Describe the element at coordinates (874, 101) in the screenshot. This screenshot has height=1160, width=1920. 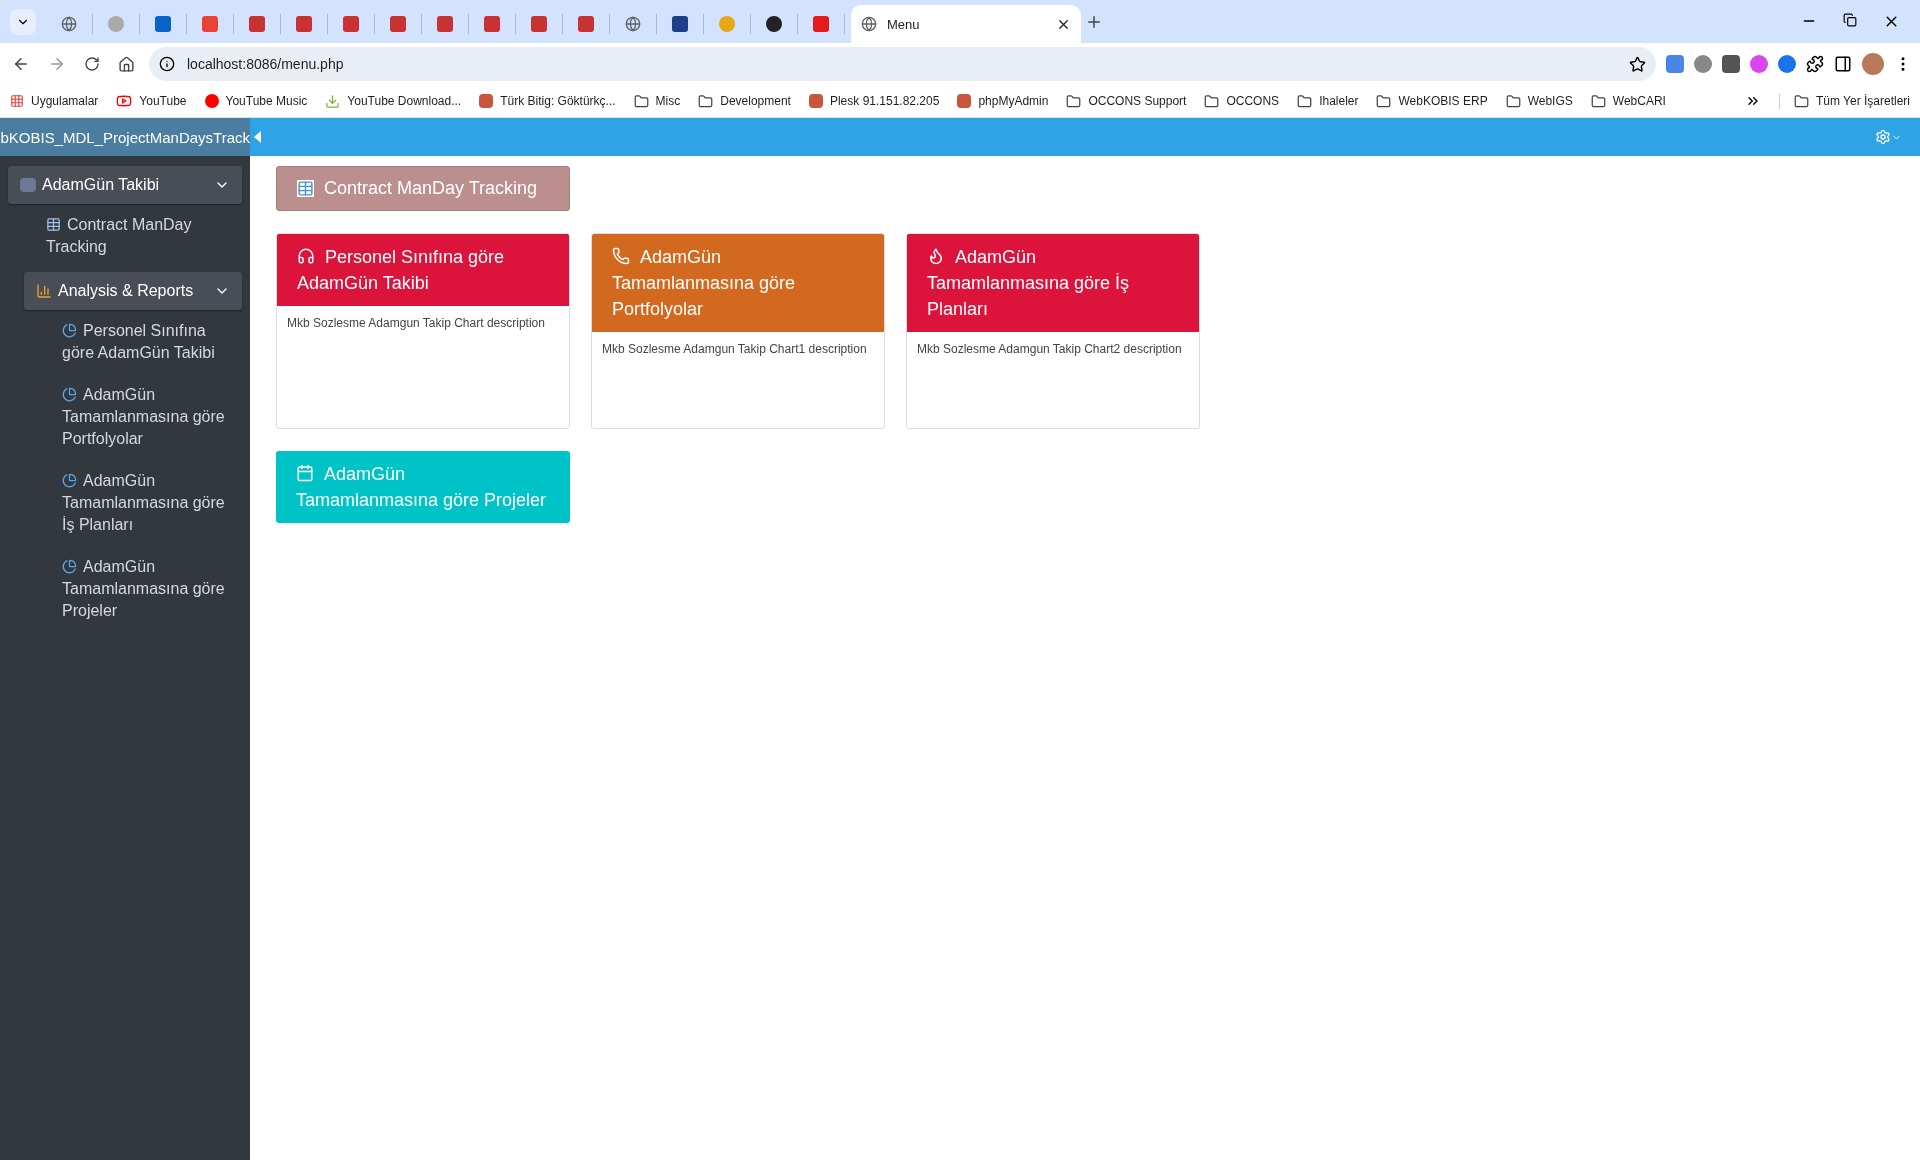
I see `bookmark-link: Plesk 91.151.82.205` at that location.